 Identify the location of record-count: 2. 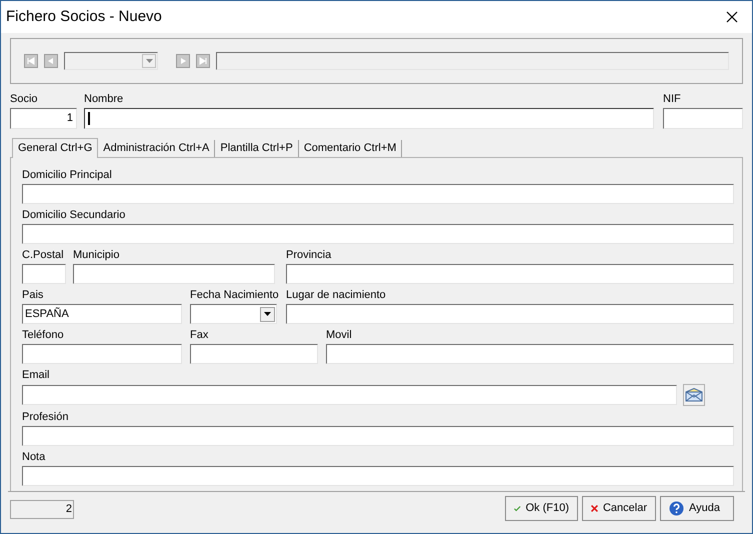
(42, 509).